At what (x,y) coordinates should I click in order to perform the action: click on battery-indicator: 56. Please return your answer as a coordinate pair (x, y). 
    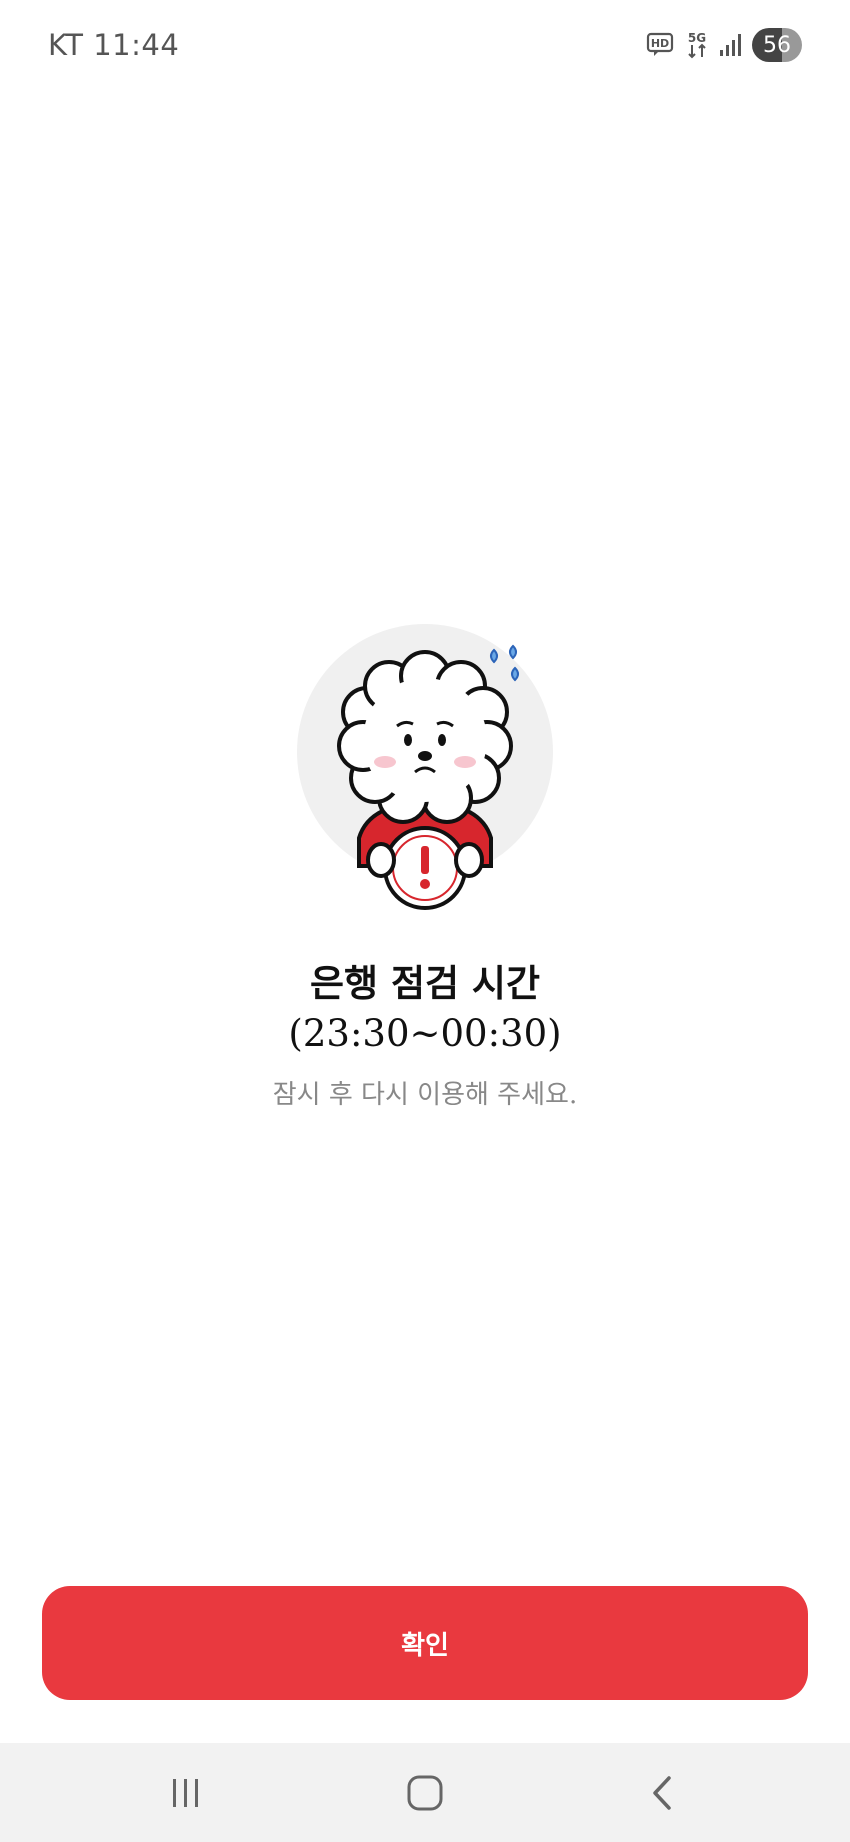
    Looking at the image, I should click on (777, 45).